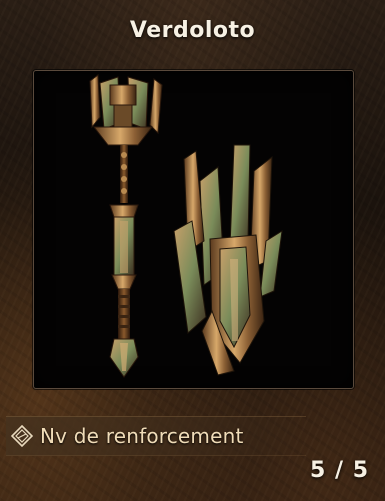 The height and width of the screenshot is (501, 385). What do you see at coordinates (339, 470) in the screenshot?
I see `page-counter: 5 / 5` at bounding box center [339, 470].